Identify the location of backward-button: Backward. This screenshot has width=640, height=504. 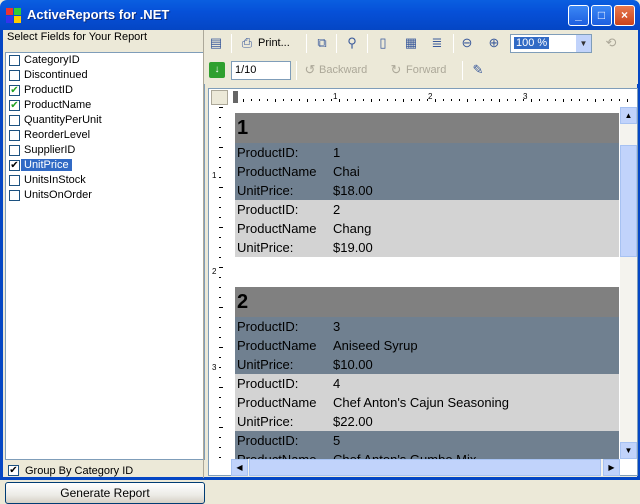
(343, 70).